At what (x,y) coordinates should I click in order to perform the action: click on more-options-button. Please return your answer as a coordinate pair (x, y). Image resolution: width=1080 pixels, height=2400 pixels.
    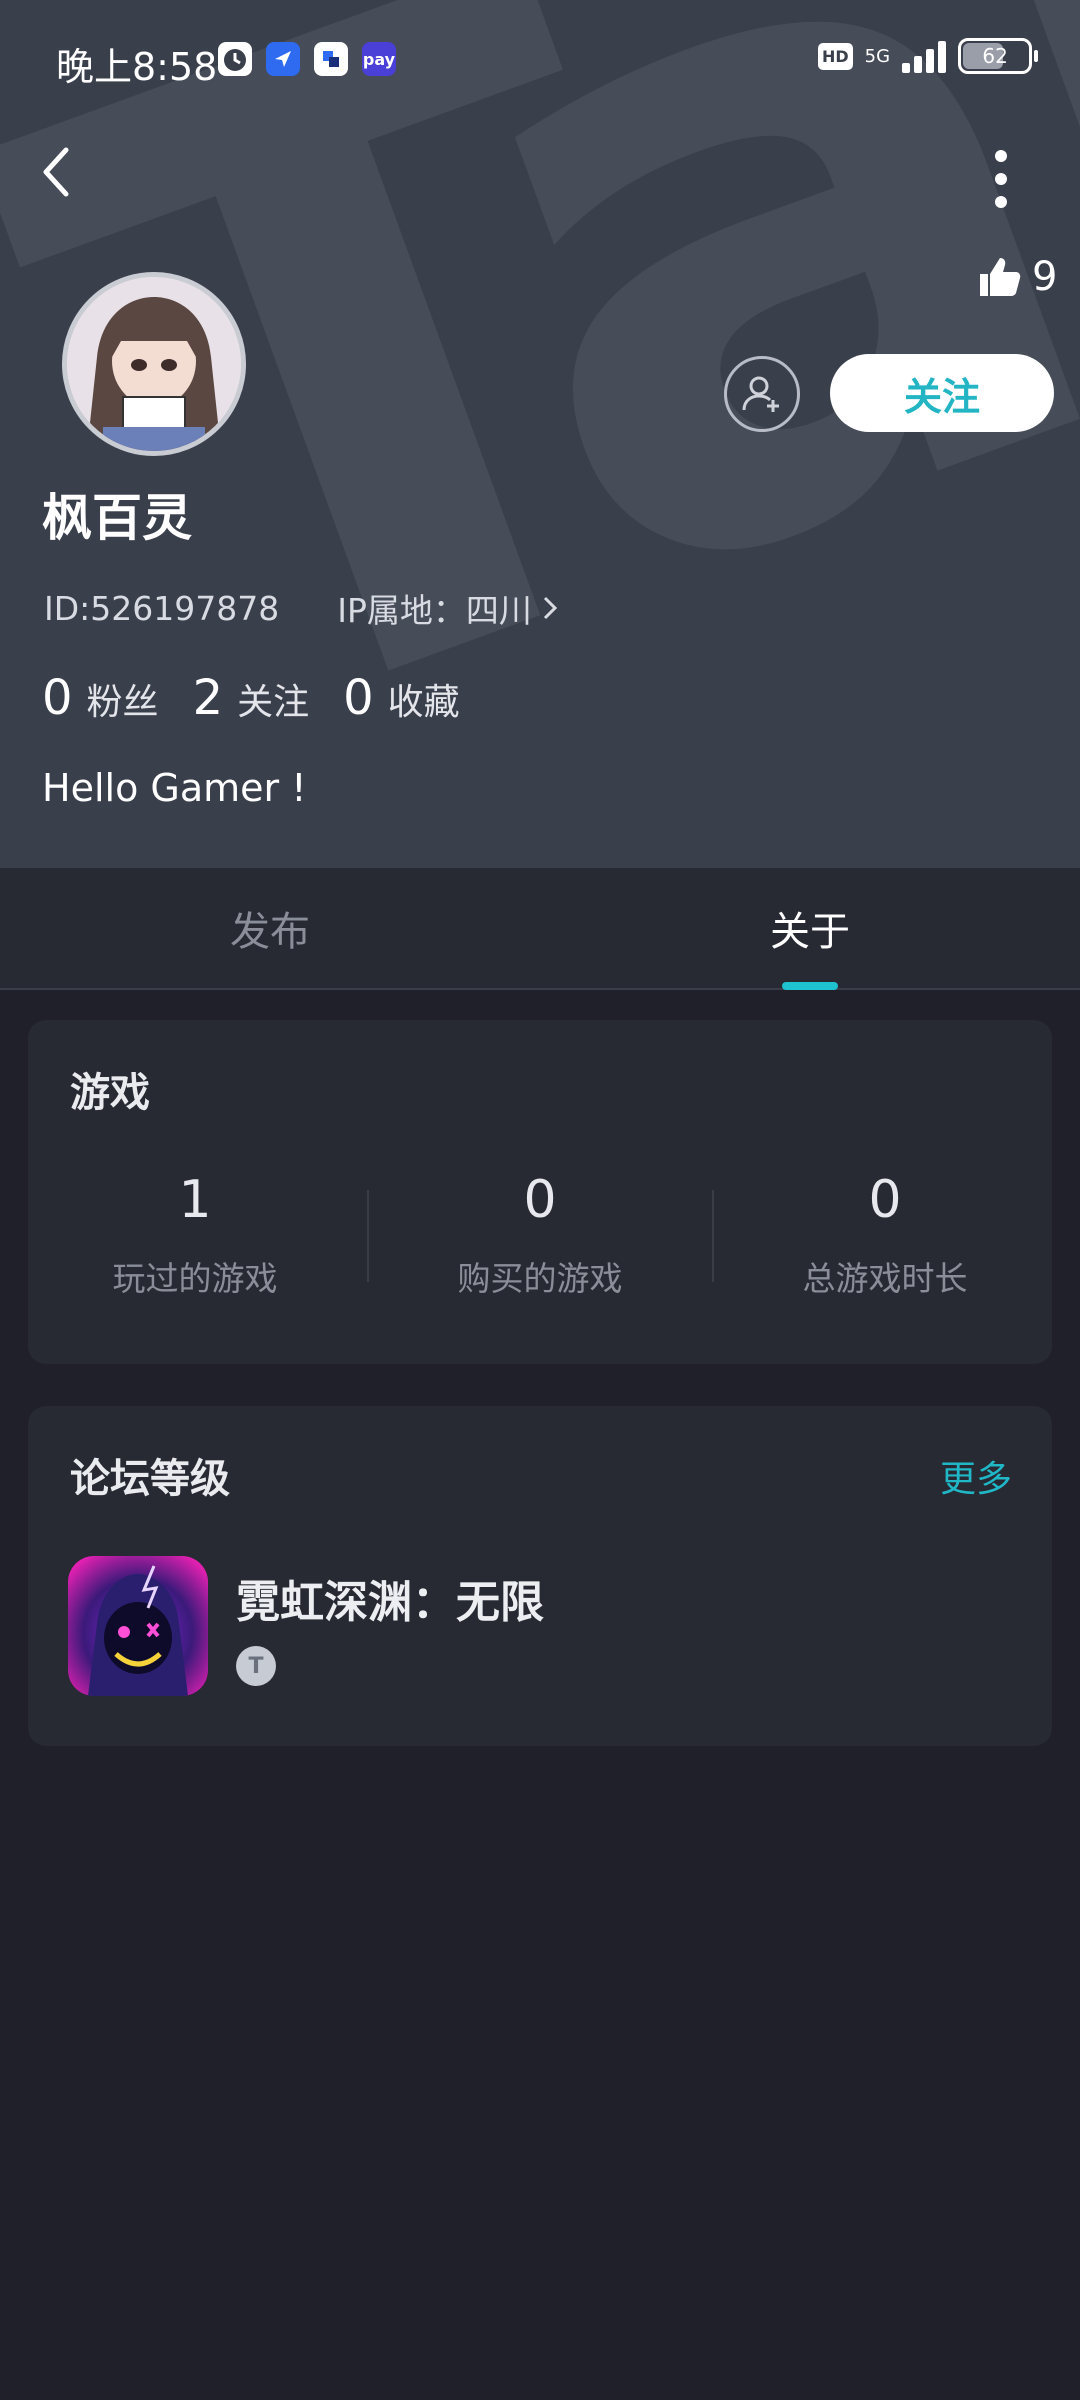
    Looking at the image, I should click on (1001, 179).